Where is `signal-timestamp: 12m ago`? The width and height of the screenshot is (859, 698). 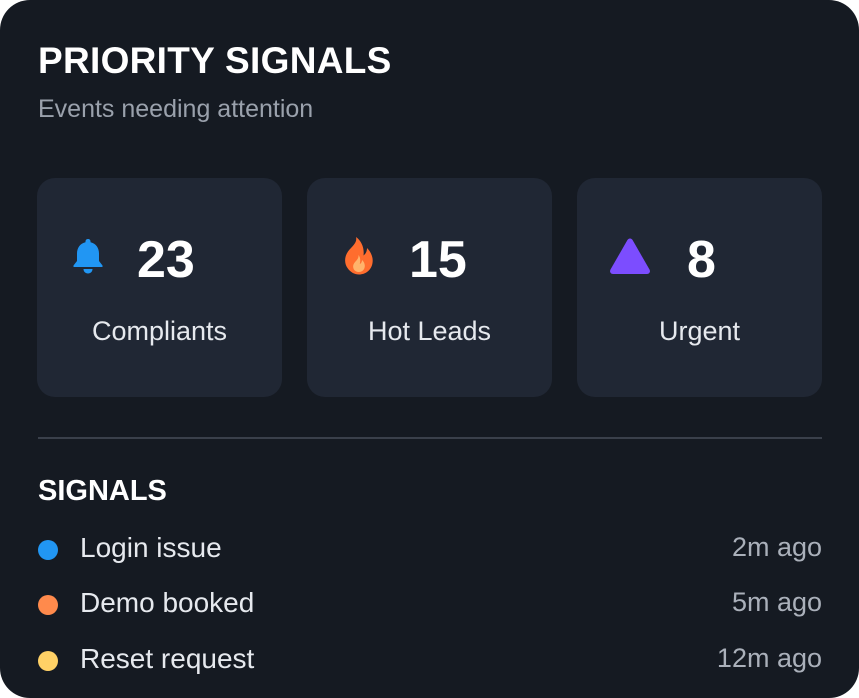 signal-timestamp: 12m ago is located at coordinates (769, 658).